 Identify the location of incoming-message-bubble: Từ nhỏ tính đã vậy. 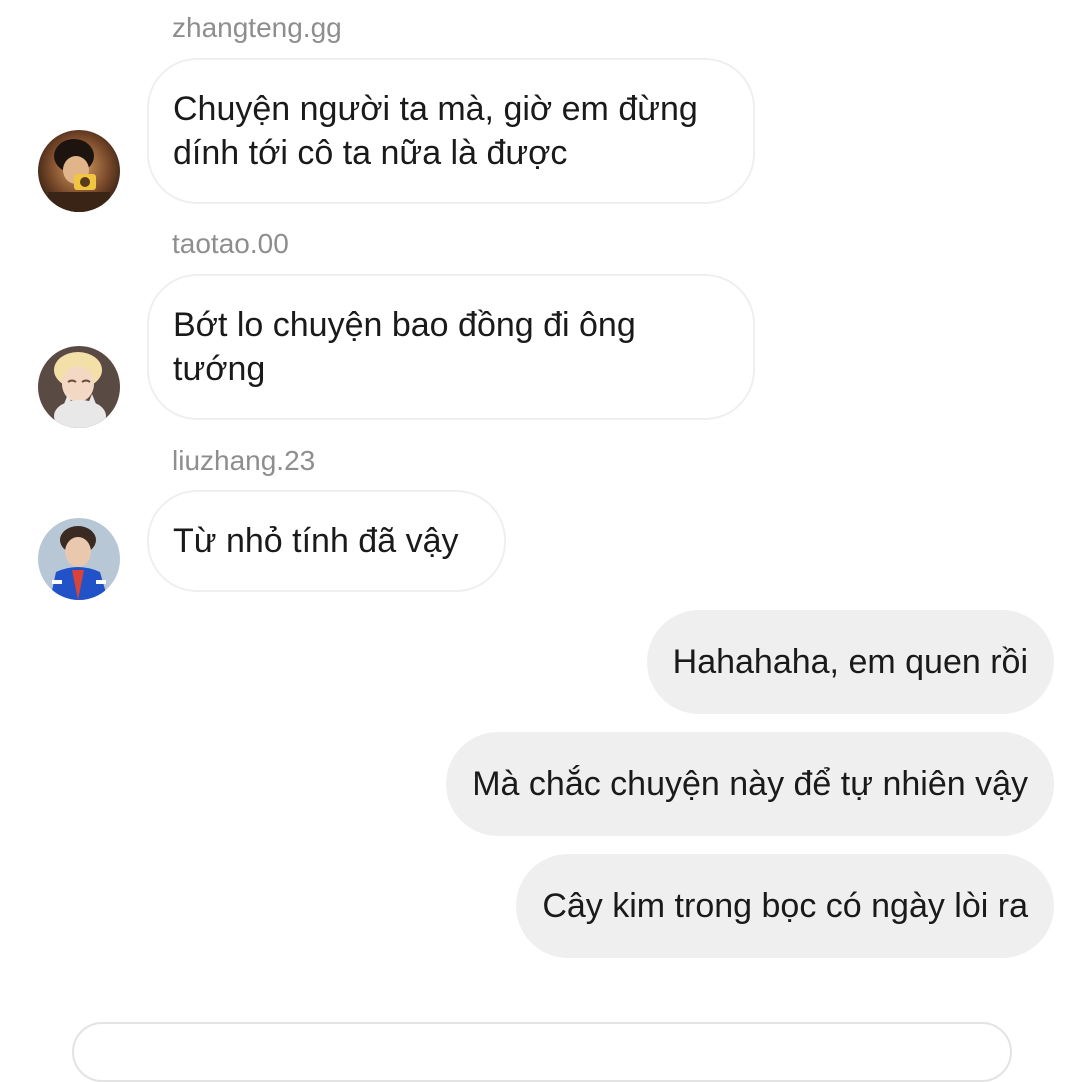
(326, 541).